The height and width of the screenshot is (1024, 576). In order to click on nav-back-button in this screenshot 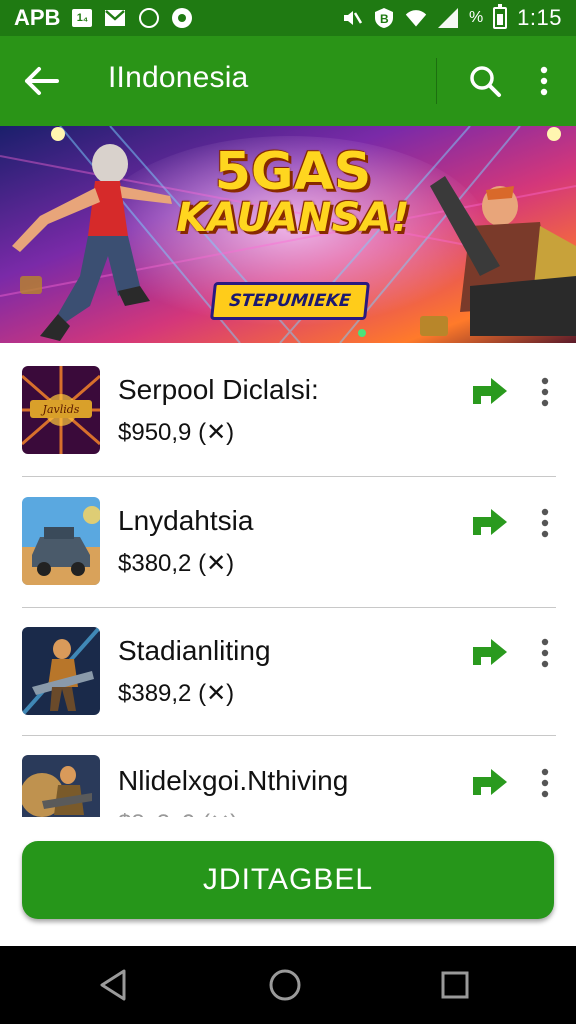, I will do `click(113, 985)`.